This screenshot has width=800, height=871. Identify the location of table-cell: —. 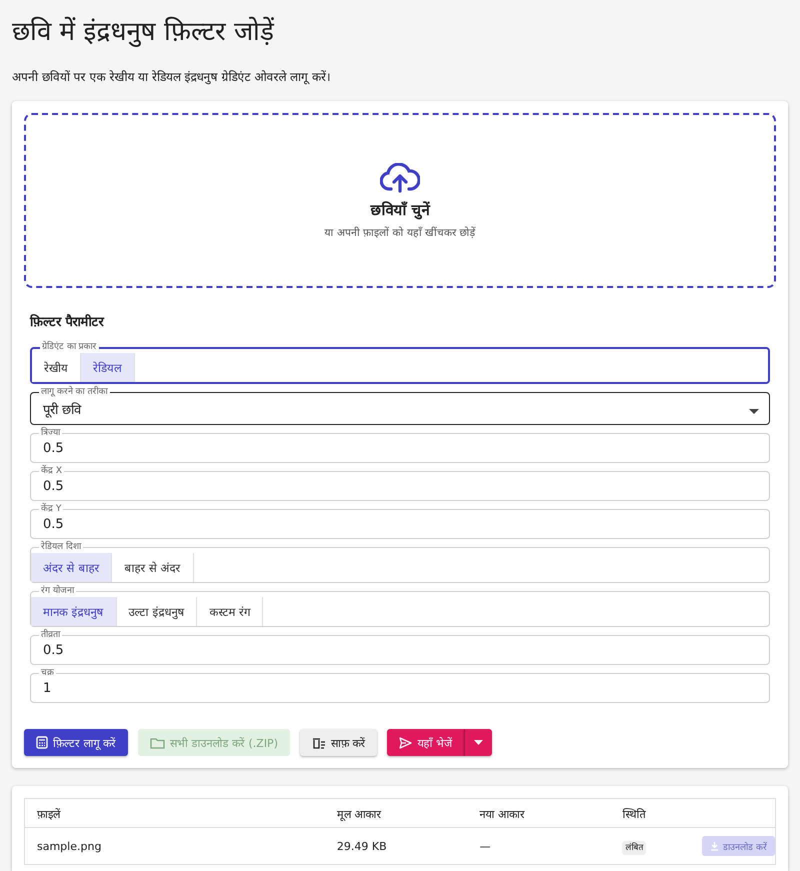
(539, 846).